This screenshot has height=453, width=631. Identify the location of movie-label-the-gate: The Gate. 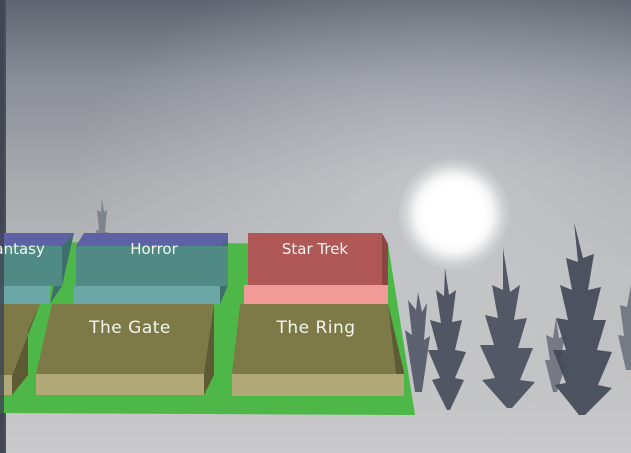
(130, 328).